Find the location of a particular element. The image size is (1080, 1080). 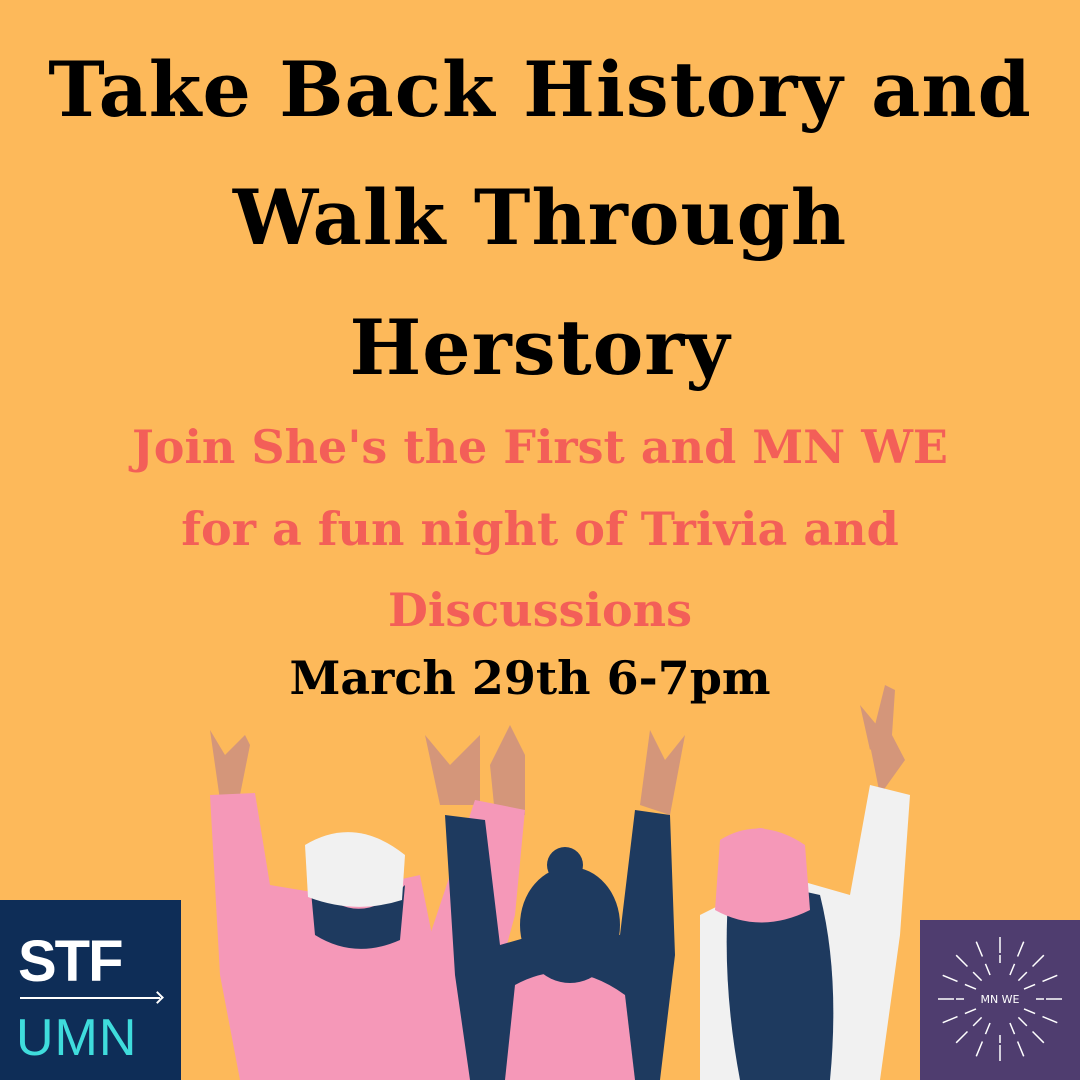

arrow-icon is located at coordinates (90, 998).